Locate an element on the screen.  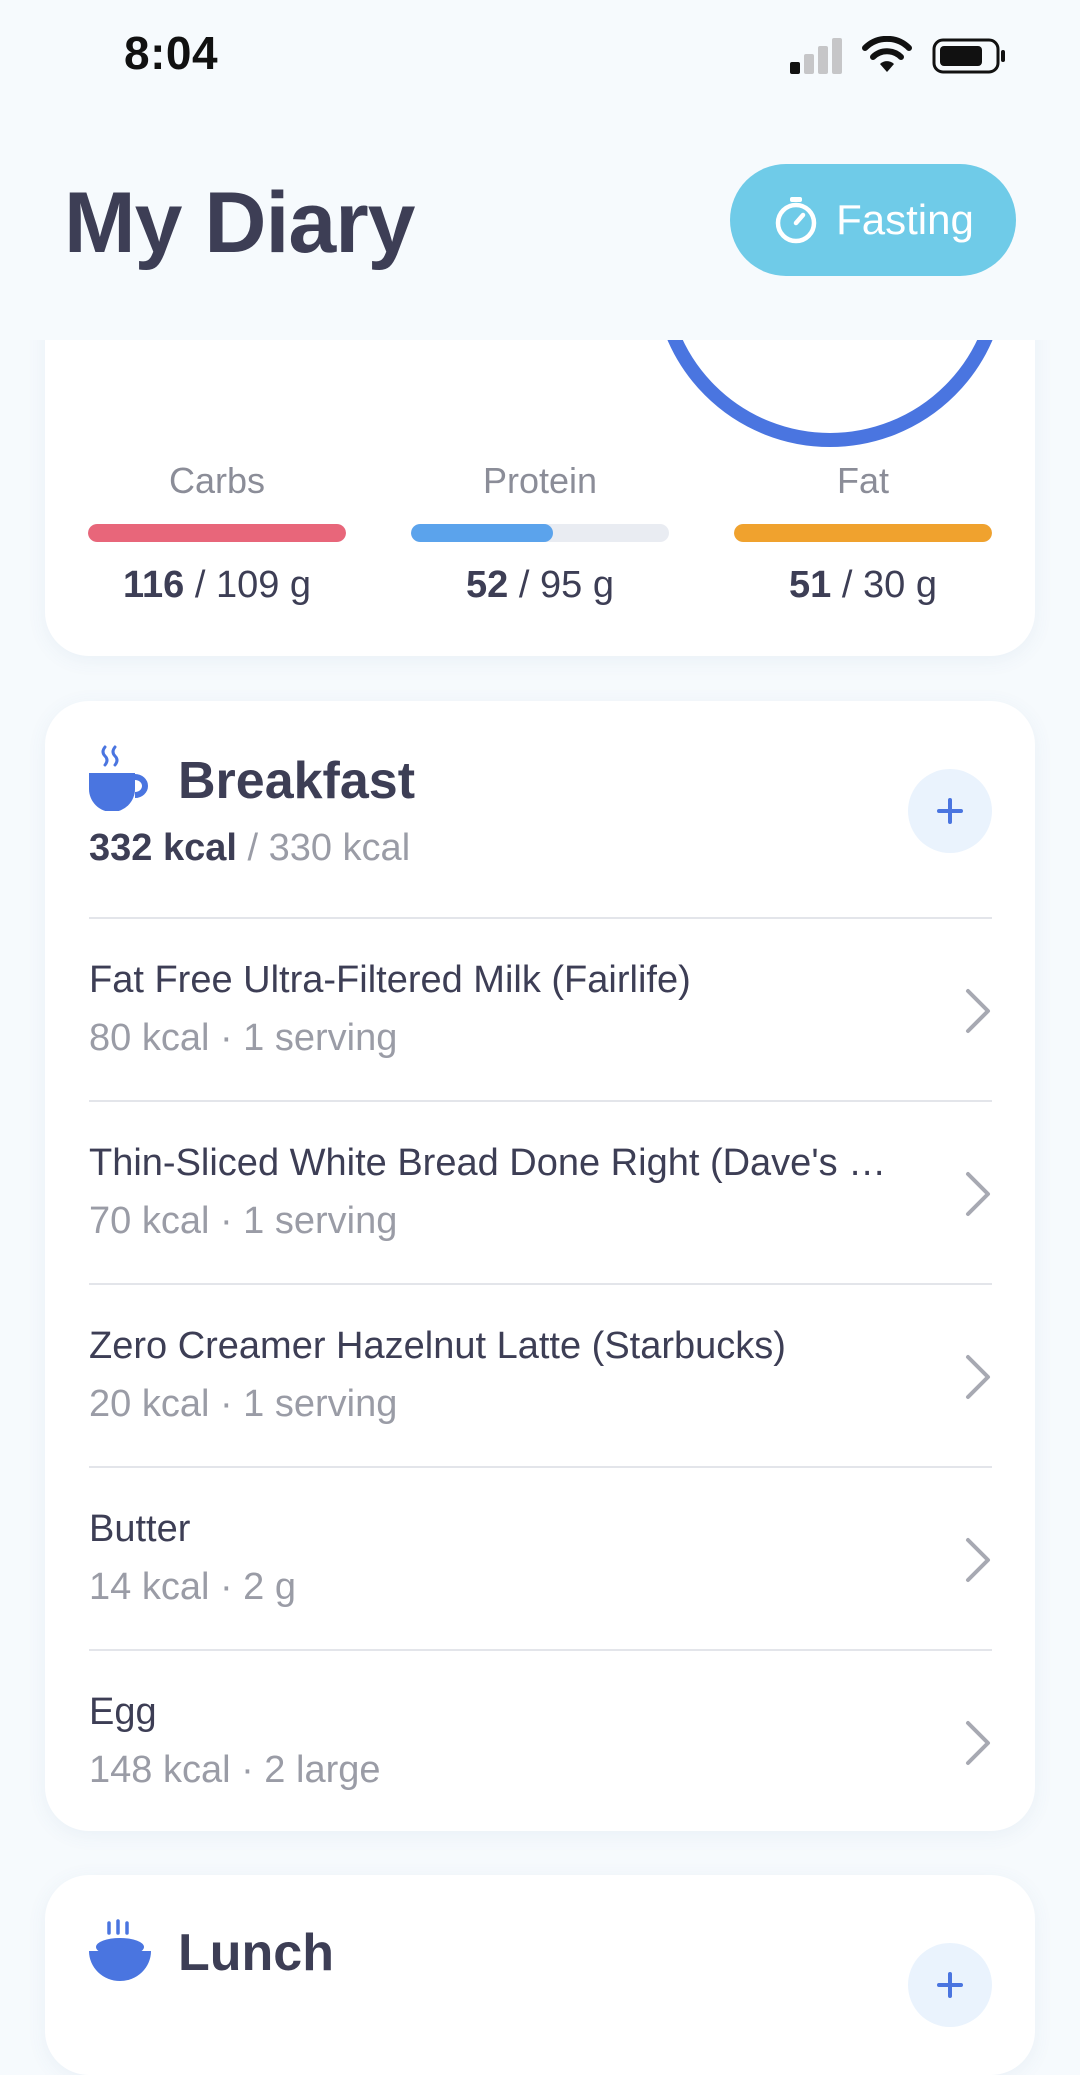
lunch-card: Lunch is located at coordinates (540, 1975).